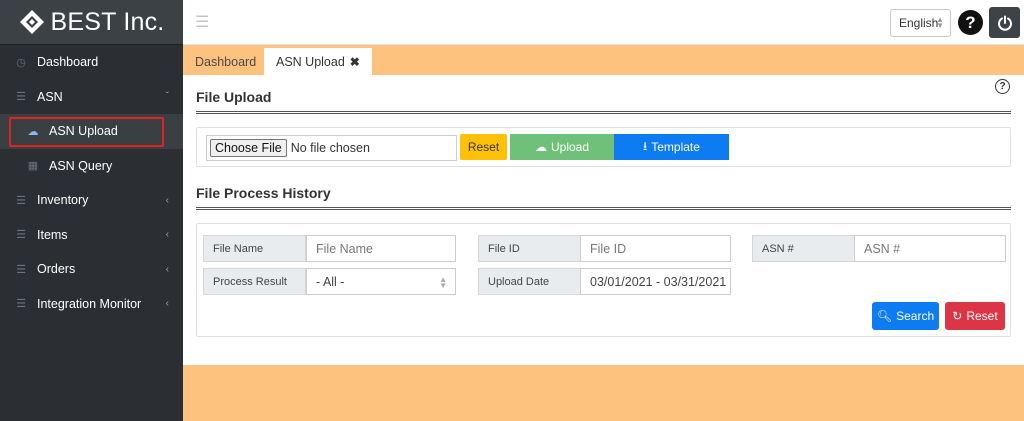 Image resolution: width=1024 pixels, height=421 pixels. I want to click on tab-asn-upload: ASN Upload ✖, so click(318, 61).